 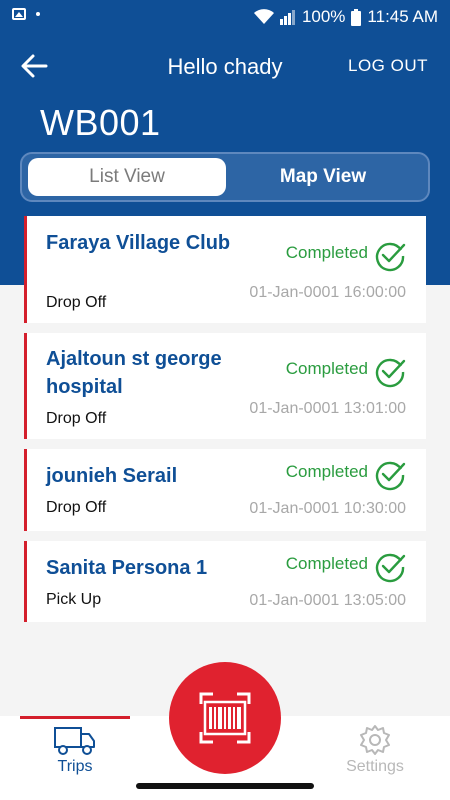 I want to click on trip-type: Pick Up, so click(x=74, y=599).